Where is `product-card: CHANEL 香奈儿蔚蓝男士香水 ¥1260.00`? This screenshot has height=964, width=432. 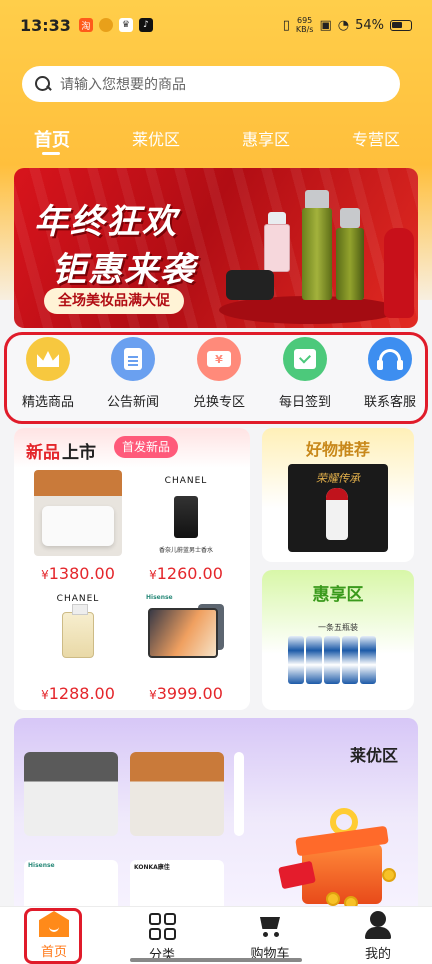
product-card: CHANEL 香奈儿蔚蓝男士香水 ¥1260.00 is located at coordinates (186, 526).